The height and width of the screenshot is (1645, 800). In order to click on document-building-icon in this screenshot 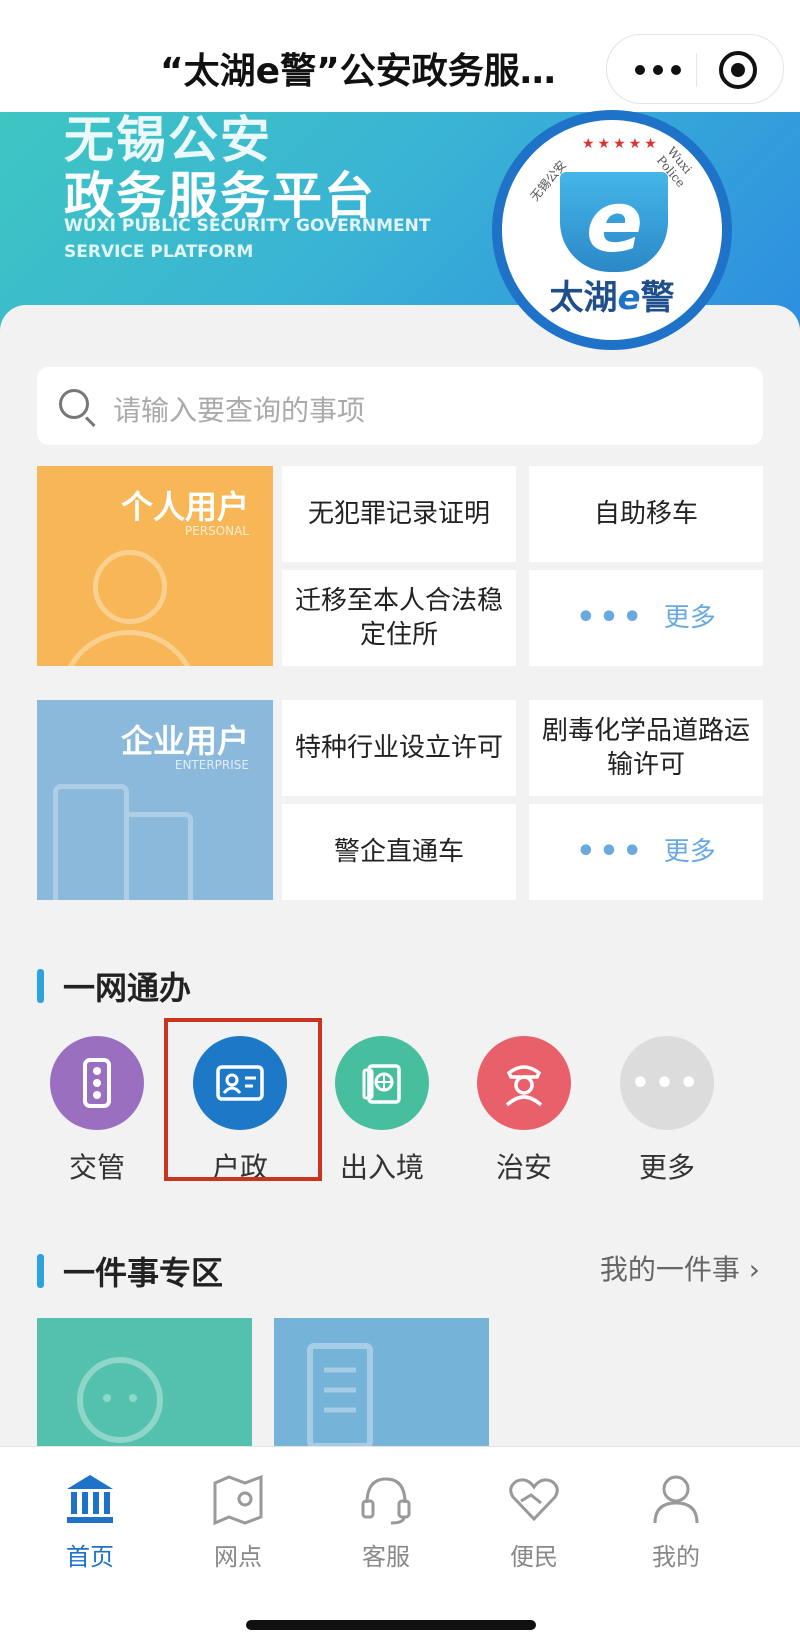, I will do `click(340, 1396)`.